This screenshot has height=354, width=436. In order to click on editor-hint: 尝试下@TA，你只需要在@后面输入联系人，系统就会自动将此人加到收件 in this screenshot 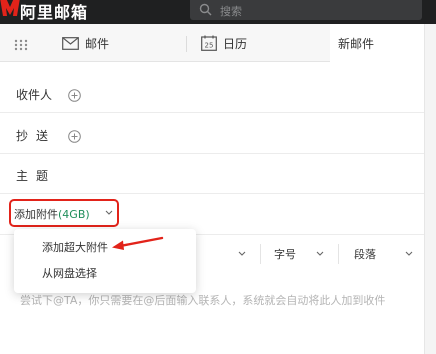, I will do `click(202, 300)`.